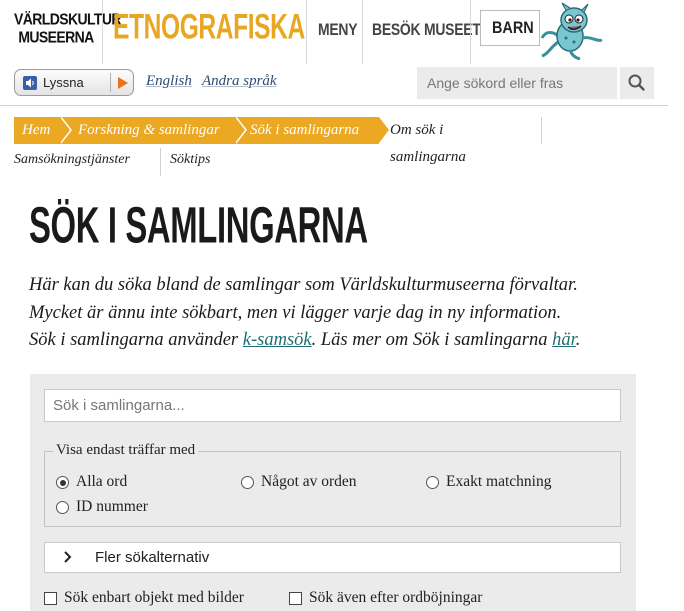 The width and height of the screenshot is (684, 611). Describe the element at coordinates (198, 225) in the screenshot. I see `page-title: SÖK I SAMLINGARNA` at that location.